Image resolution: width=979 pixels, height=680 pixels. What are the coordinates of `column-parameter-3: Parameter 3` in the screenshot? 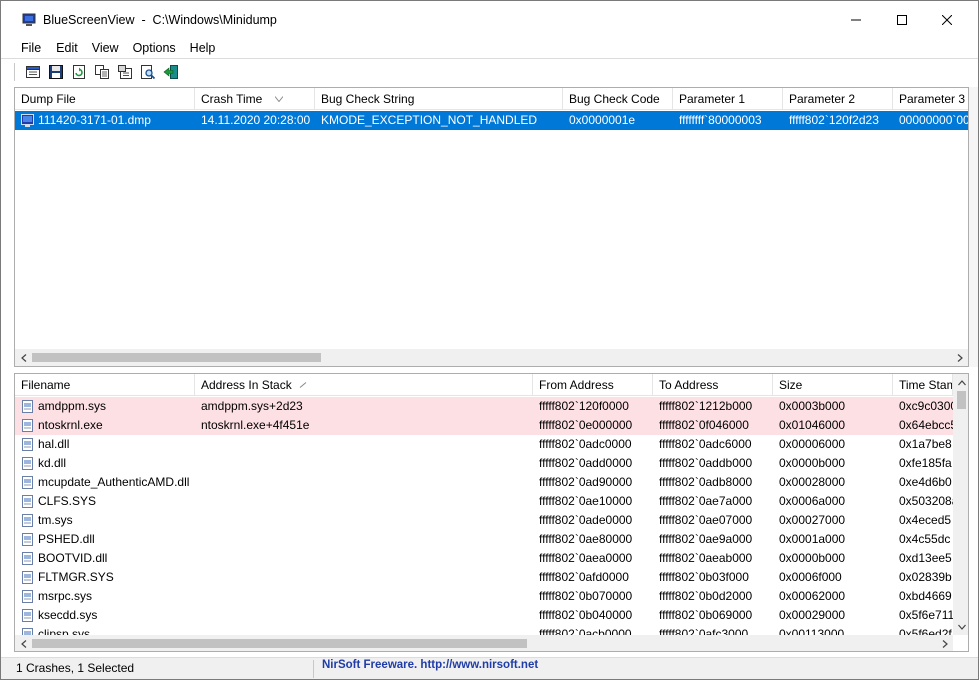 It's located at (930, 99).